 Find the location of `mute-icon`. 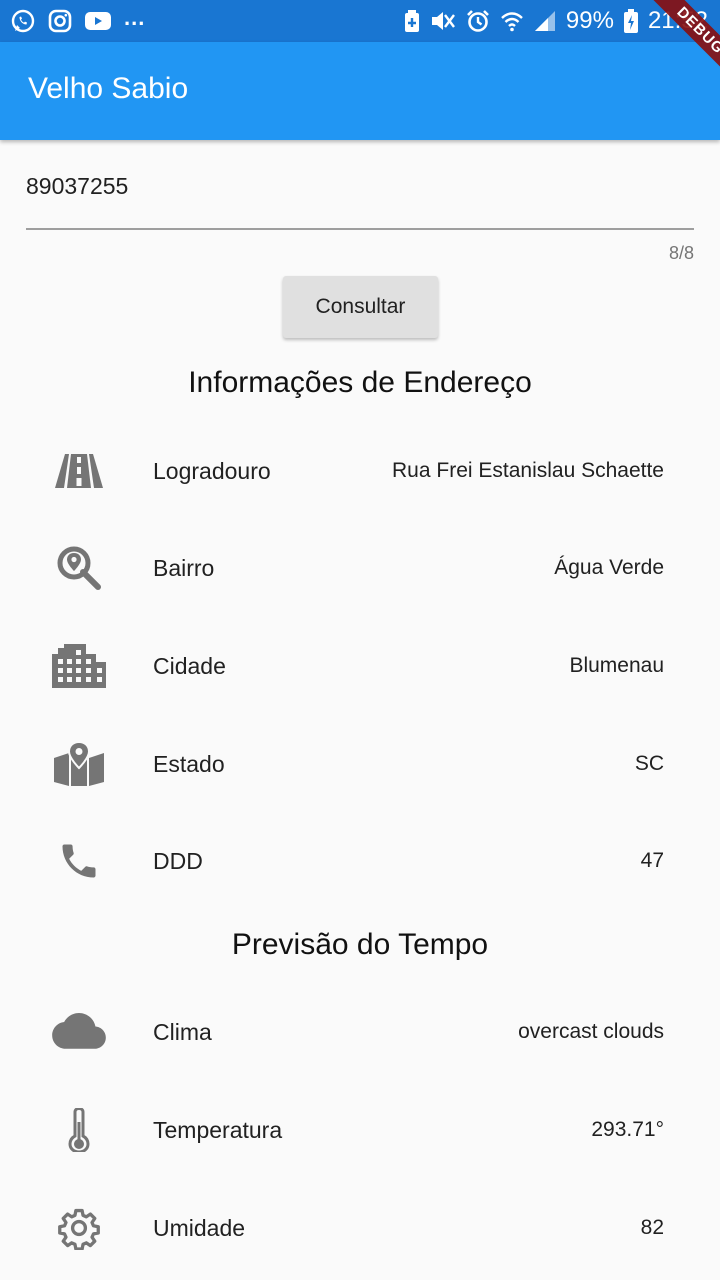

mute-icon is located at coordinates (443, 21).